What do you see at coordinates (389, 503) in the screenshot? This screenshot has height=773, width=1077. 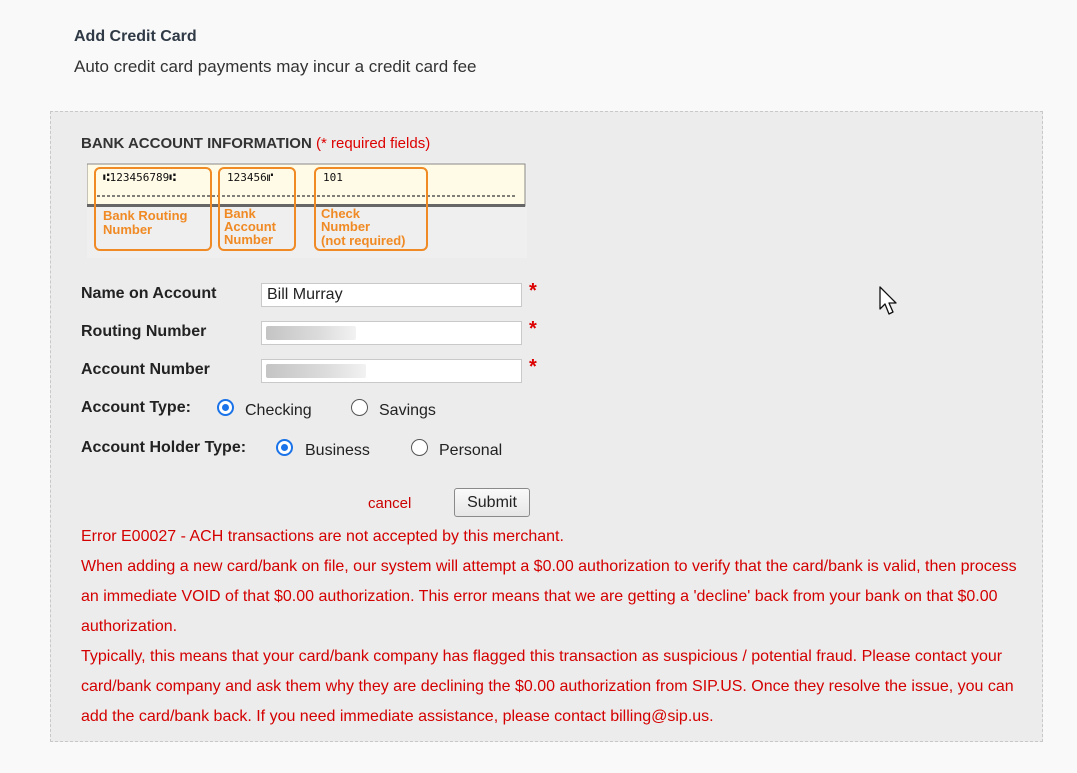 I see `cancel-link: cancel` at bounding box center [389, 503].